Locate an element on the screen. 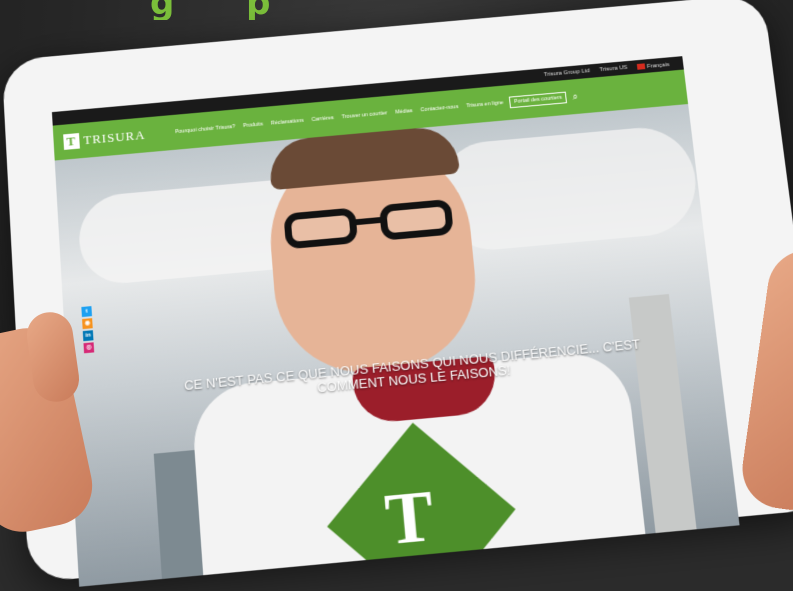 The image size is (793, 591). nav-item-claims: Réclamations is located at coordinates (287, 122).